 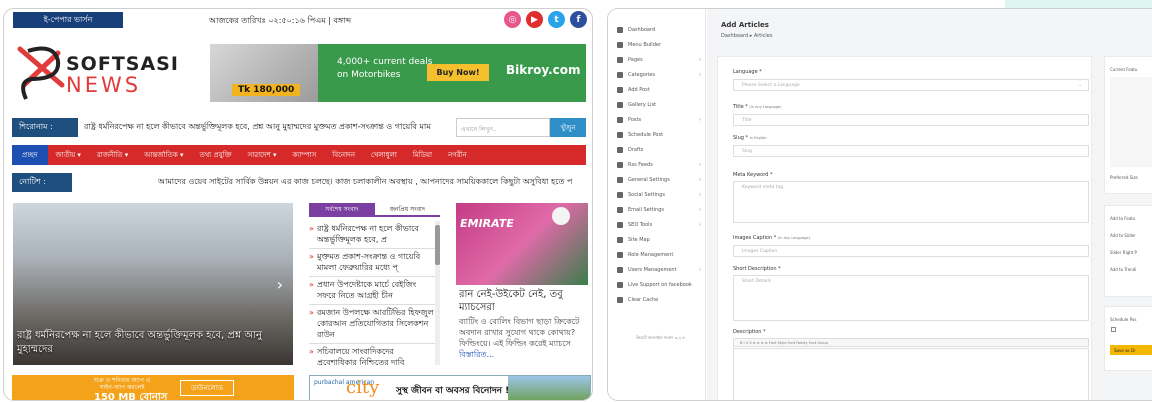 I want to click on nav-item: জাতীয় ▾, so click(x=68, y=155).